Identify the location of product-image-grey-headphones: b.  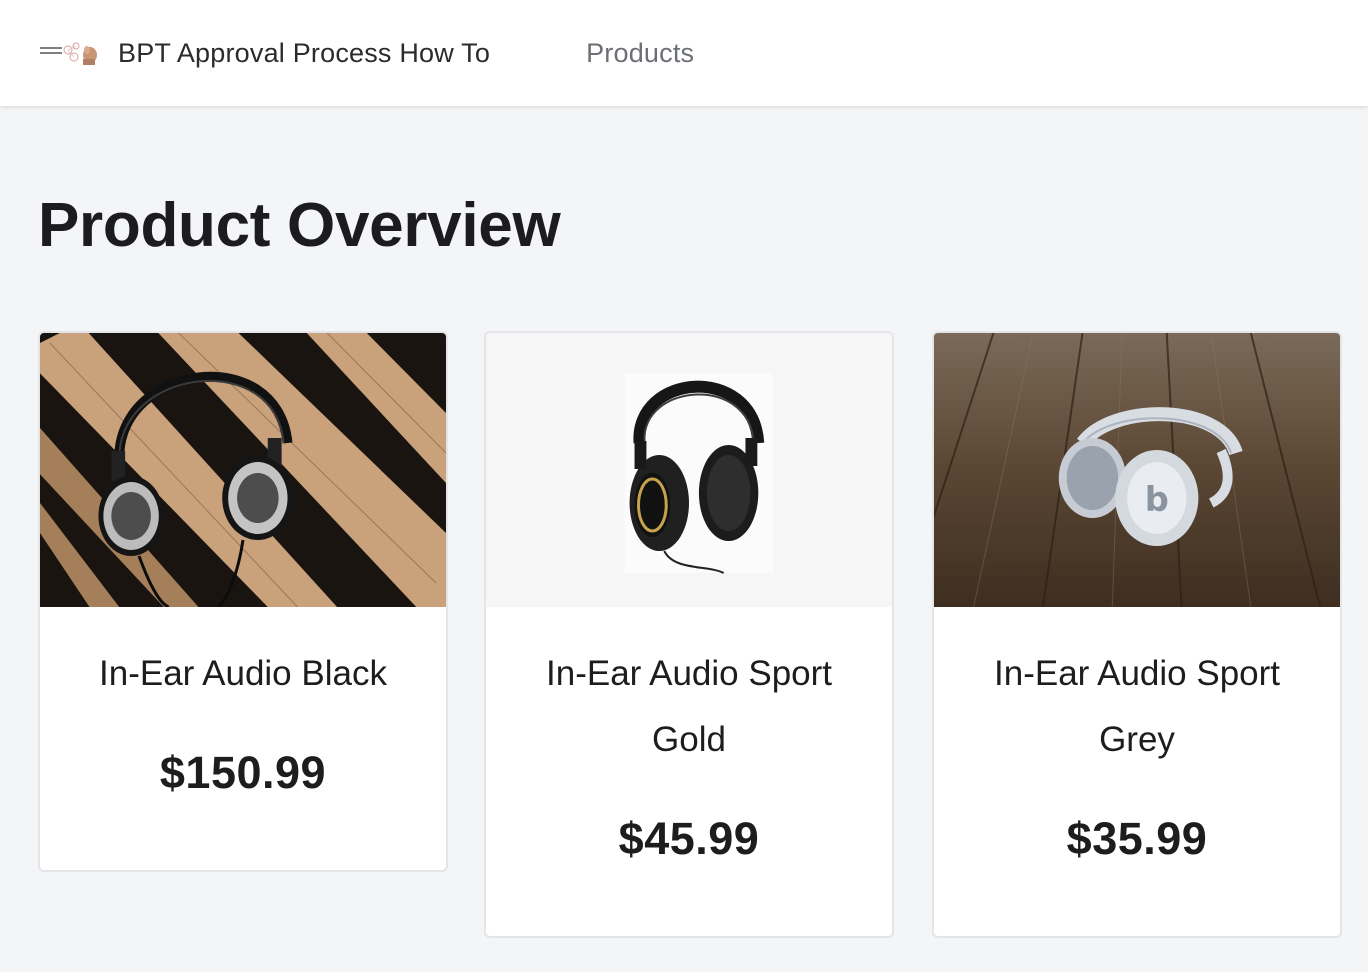
(1137, 470).